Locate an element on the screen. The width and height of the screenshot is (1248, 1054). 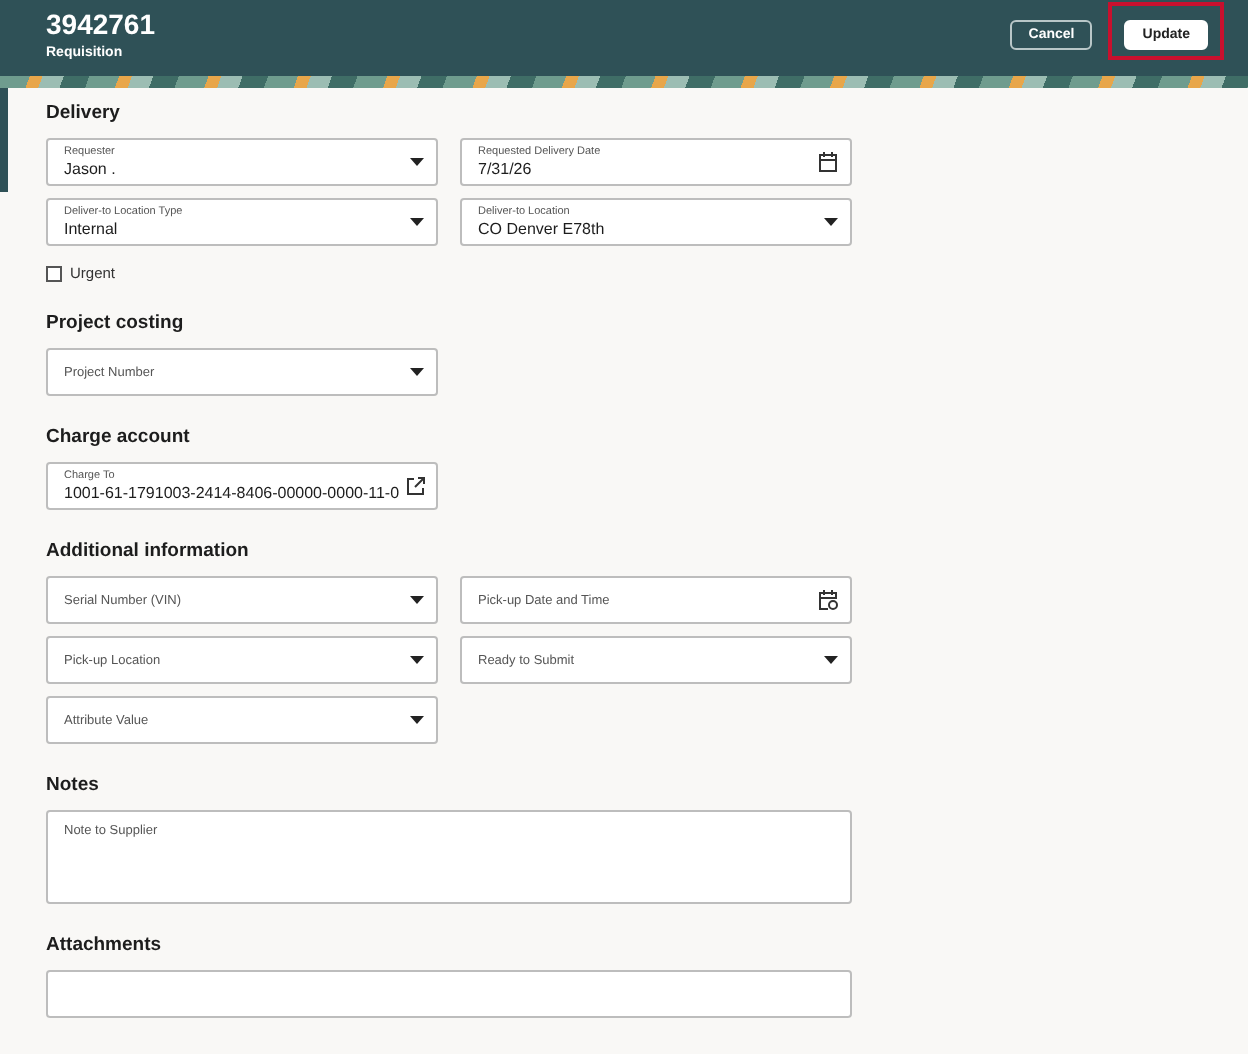
page-title: 3942761 is located at coordinates (101, 25).